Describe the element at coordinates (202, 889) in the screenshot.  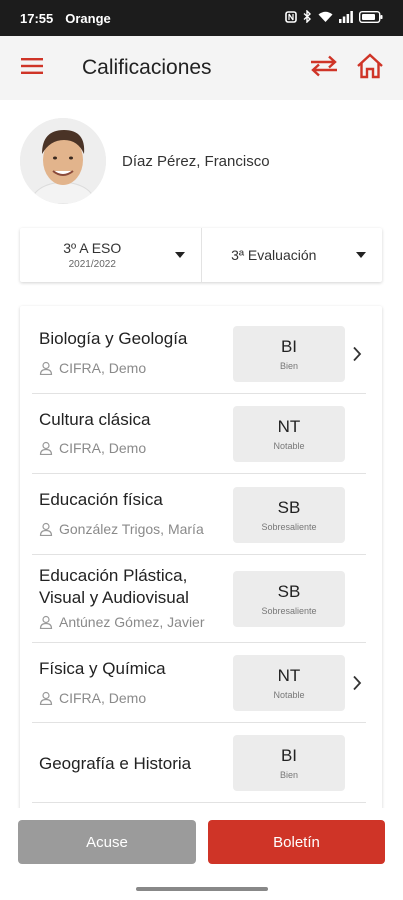
I see `gesture-bar` at that location.